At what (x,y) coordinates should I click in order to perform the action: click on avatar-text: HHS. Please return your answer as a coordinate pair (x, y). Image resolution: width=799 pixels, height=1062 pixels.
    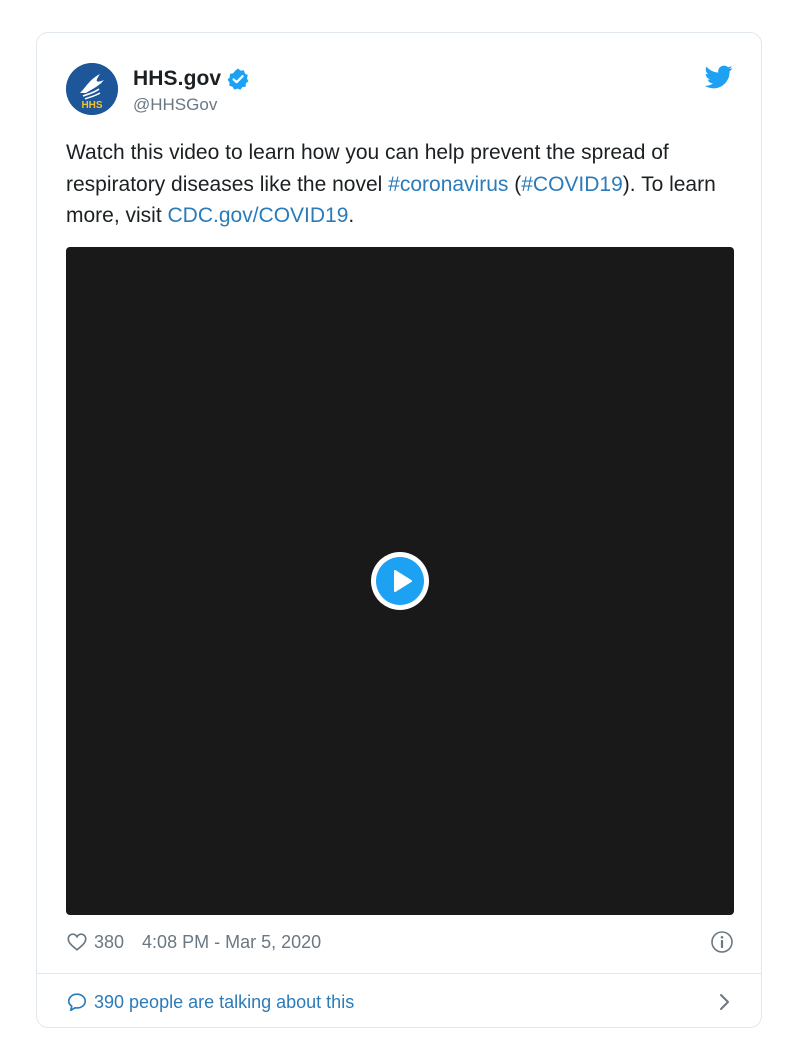
    Looking at the image, I should click on (91, 105).